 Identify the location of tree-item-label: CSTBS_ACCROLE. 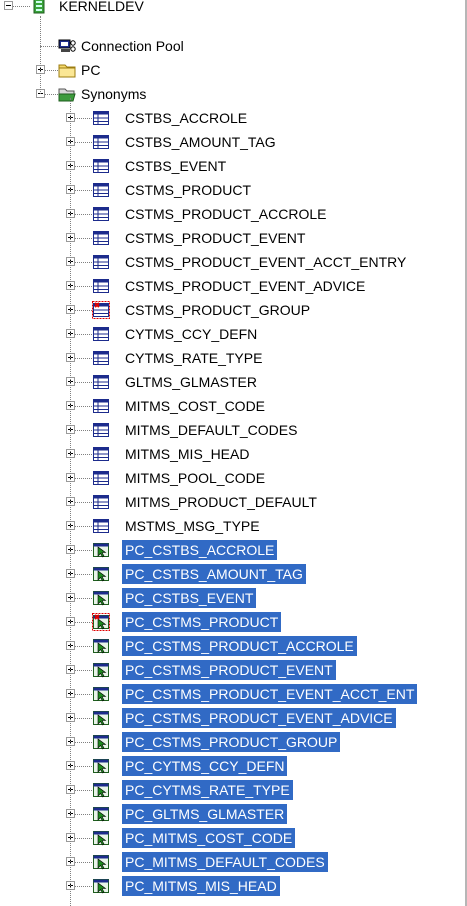
(186, 118).